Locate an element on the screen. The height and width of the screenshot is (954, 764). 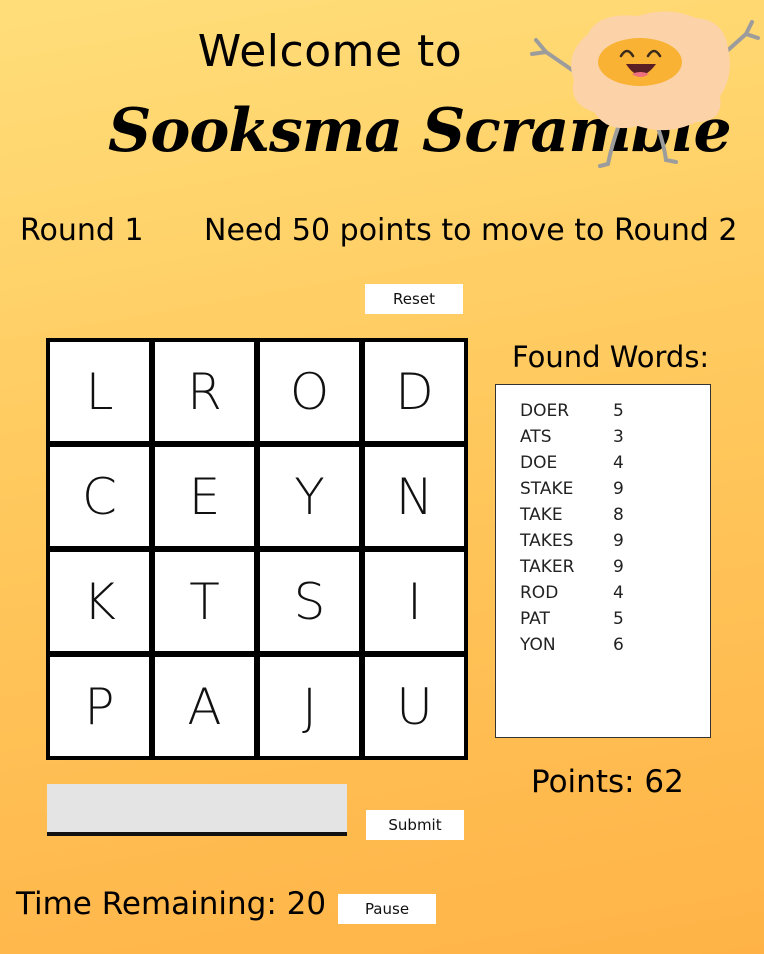
letter-tile: R is located at coordinates (204, 391).